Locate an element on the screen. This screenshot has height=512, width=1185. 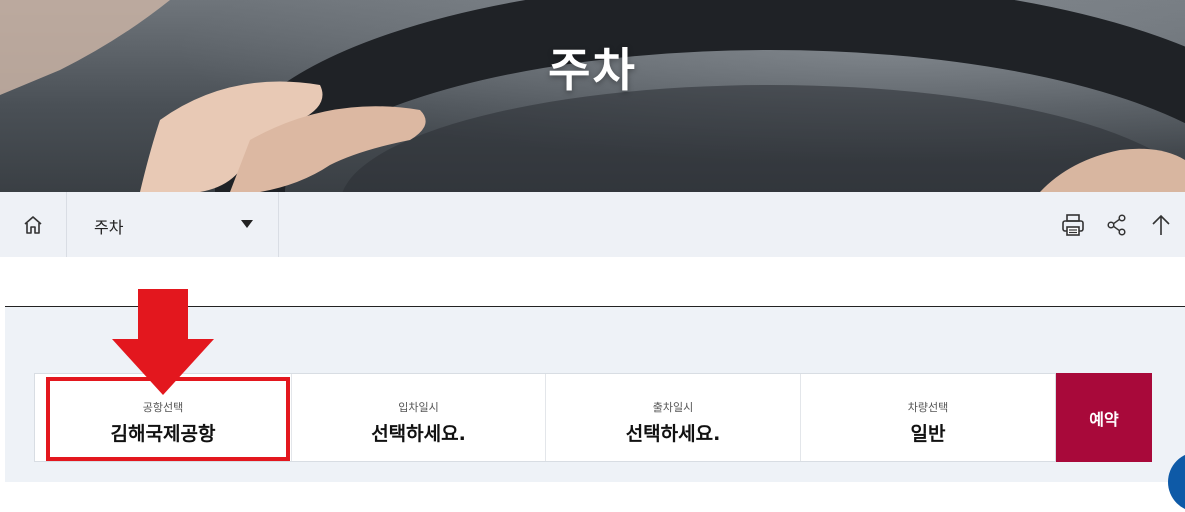
location-bar: 주차 is located at coordinates (592, 224).